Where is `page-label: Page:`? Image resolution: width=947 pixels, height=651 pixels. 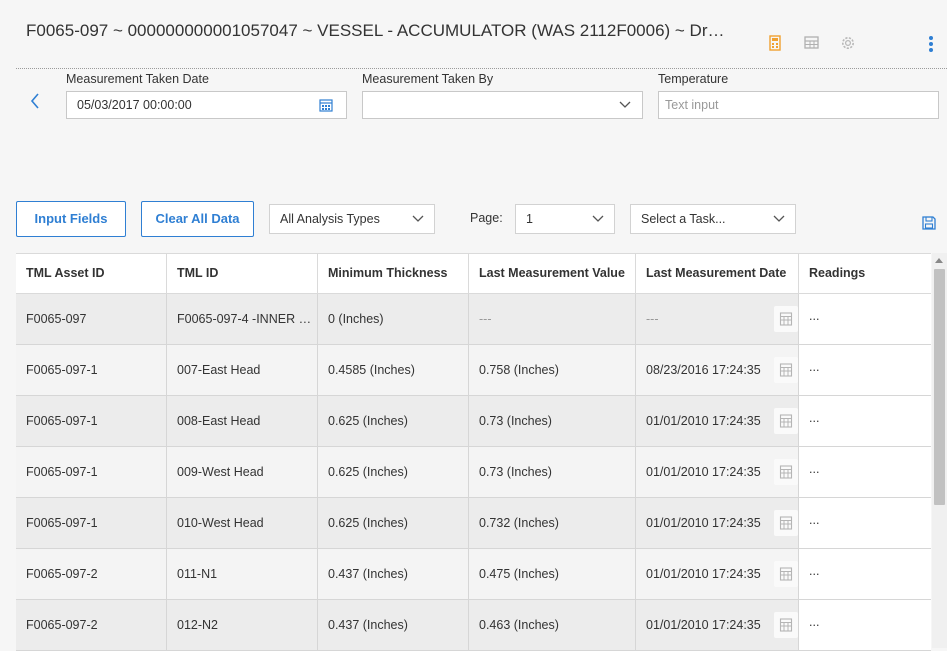 page-label: Page: is located at coordinates (486, 218).